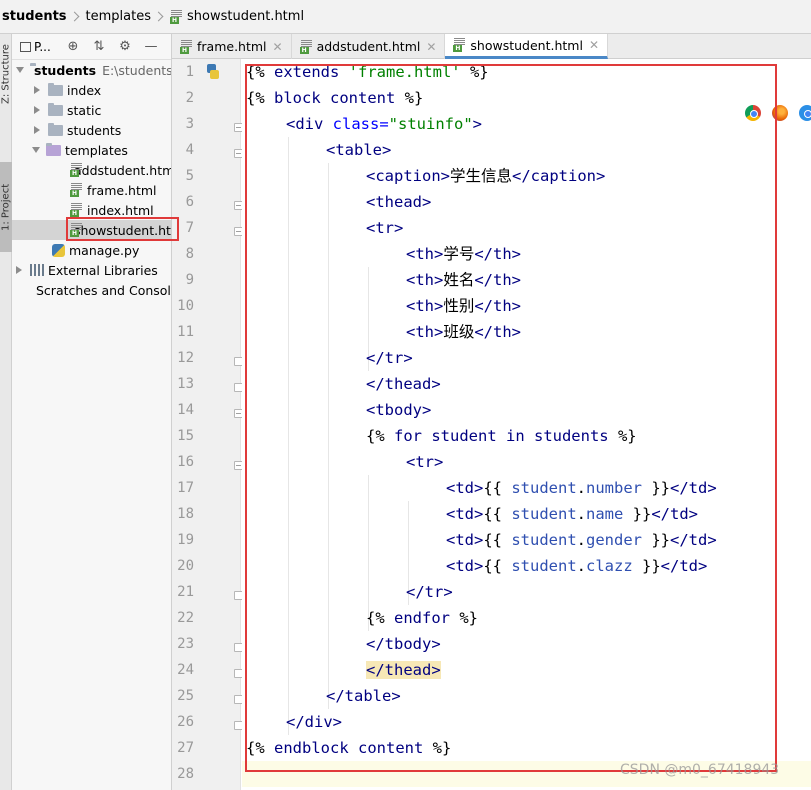 The image size is (811, 790). What do you see at coordinates (6, 207) in the screenshot?
I see `project-tool-tab: 1: Project` at bounding box center [6, 207].